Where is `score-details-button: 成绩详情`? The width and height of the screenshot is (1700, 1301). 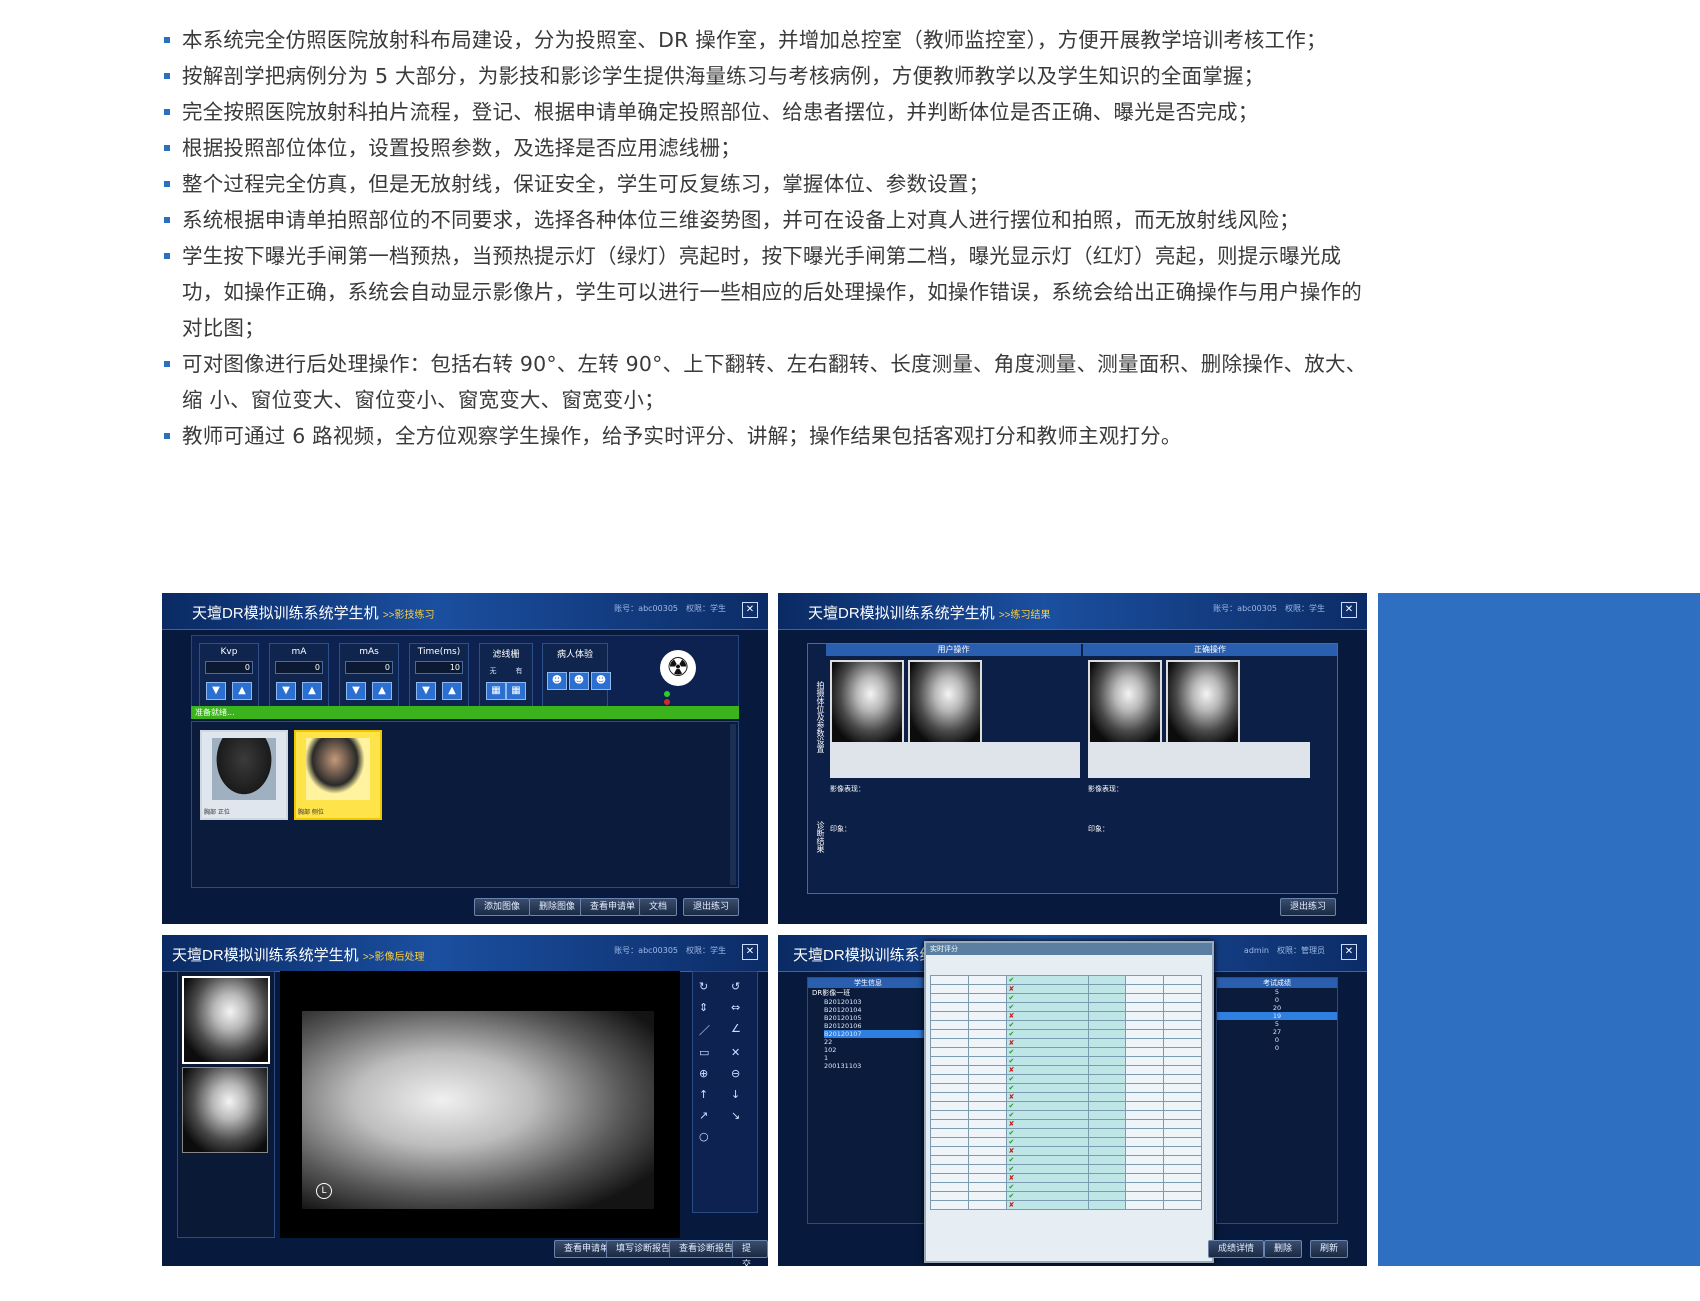 score-details-button: 成绩详情 is located at coordinates (1236, 1249).